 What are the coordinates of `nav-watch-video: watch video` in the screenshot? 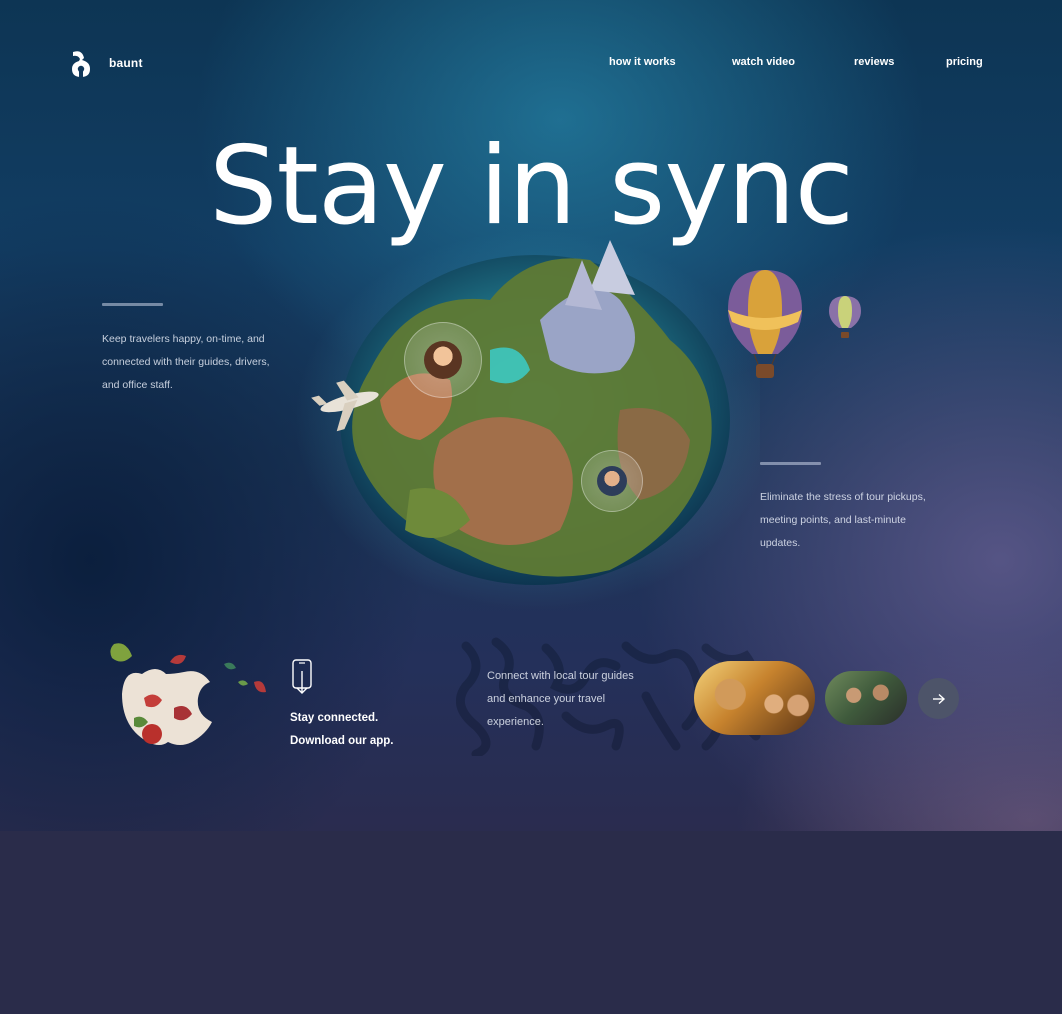 It's located at (763, 62).